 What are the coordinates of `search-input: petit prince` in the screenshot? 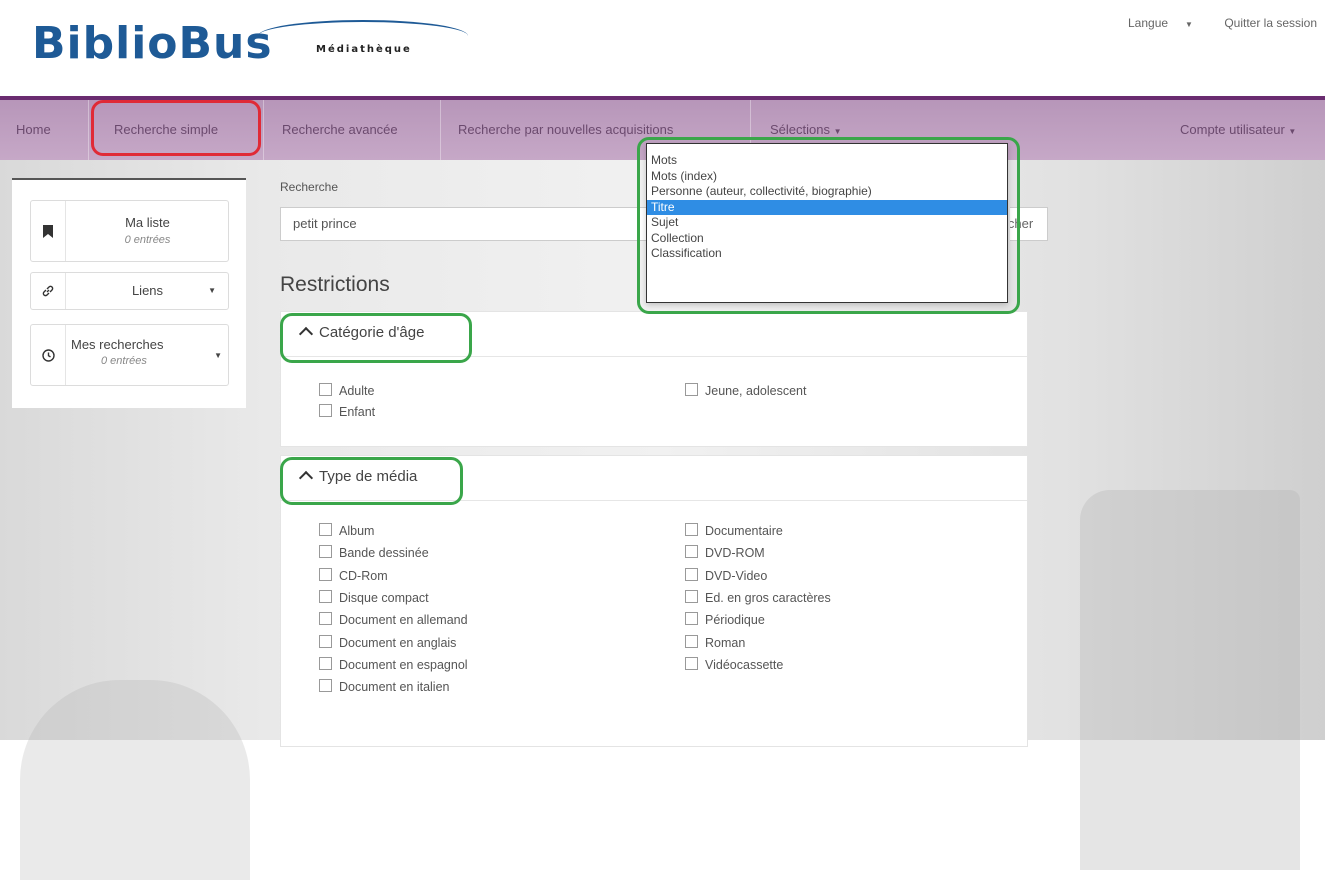 It's located at (470, 224).